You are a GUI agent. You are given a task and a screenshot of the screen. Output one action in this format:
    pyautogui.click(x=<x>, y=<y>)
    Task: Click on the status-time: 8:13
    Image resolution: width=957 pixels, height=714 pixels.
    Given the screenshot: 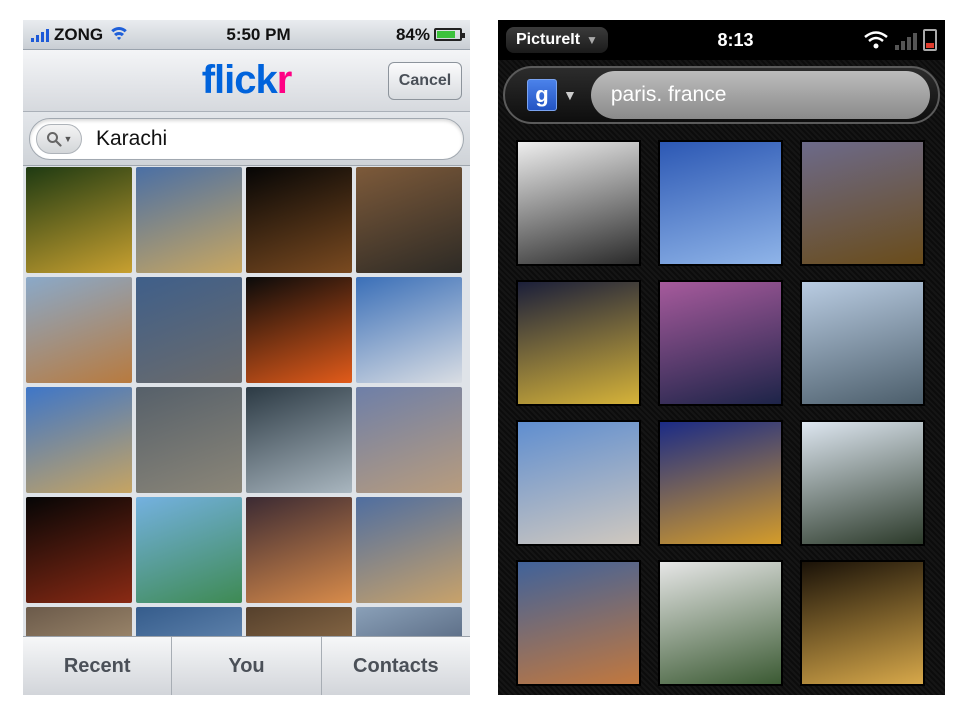 What is the action you would take?
    pyautogui.click(x=735, y=39)
    